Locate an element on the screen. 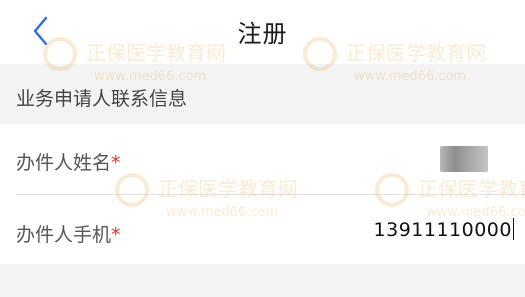 Image resolution: width=525 pixels, height=297 pixels. page-title: 注册 is located at coordinates (262, 34).